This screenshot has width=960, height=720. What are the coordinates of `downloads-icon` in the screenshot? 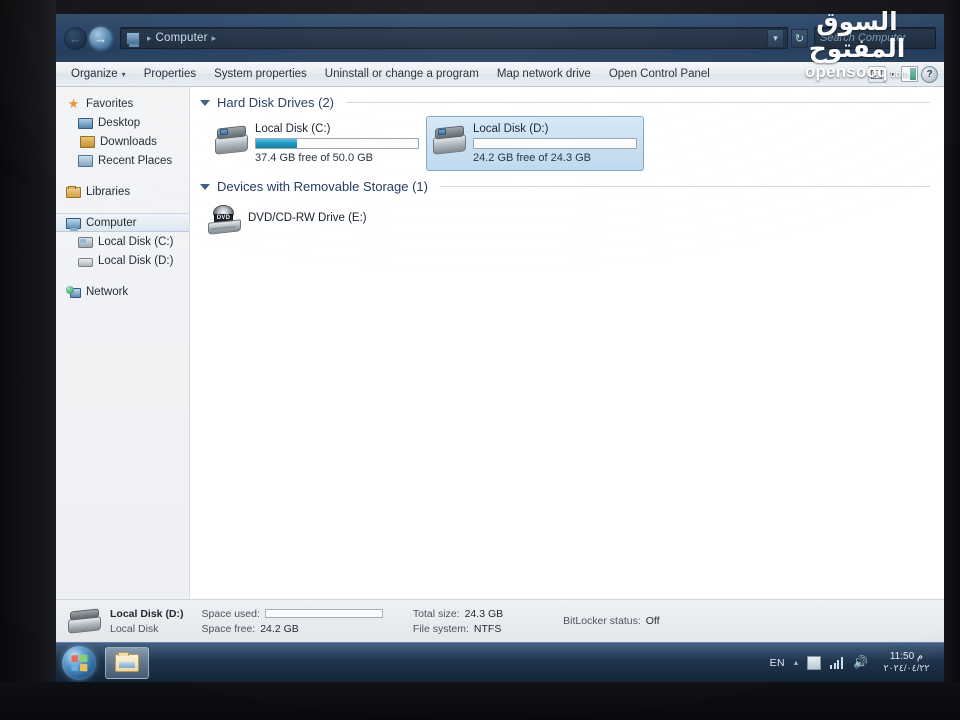 It's located at (87, 141).